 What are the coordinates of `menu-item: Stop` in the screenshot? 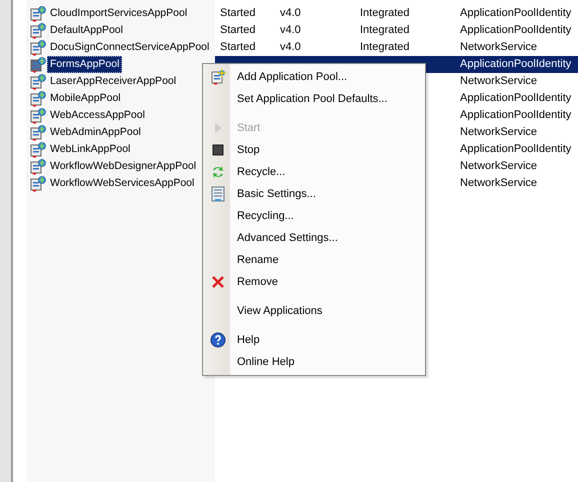 It's located at (314, 150).